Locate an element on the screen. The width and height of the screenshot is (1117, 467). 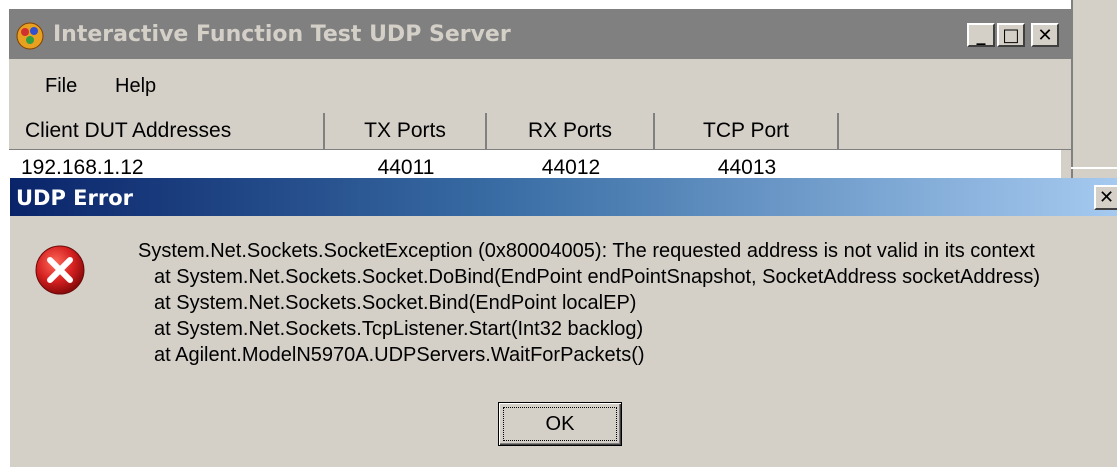
close-button: ✕ is located at coordinates (1045, 35).